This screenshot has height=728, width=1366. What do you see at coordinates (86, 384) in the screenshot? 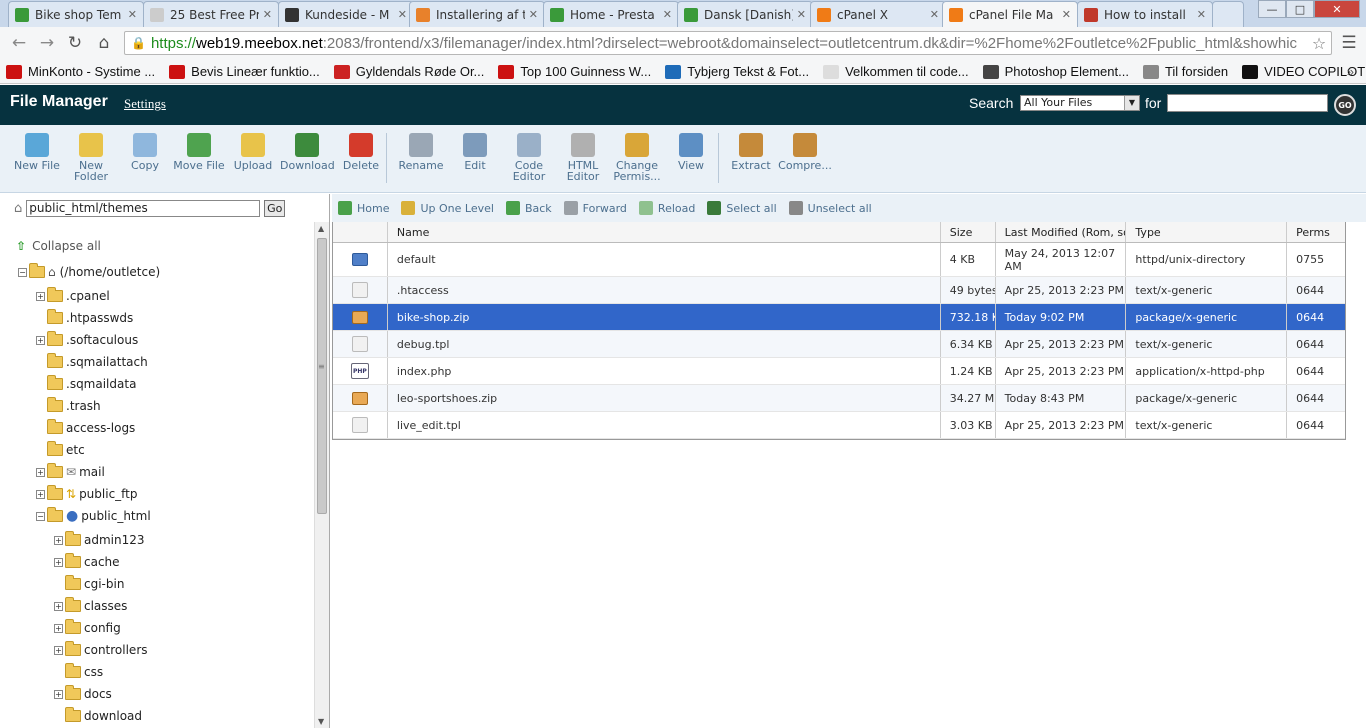
I see `tree-item: .sqmaildata` at bounding box center [86, 384].